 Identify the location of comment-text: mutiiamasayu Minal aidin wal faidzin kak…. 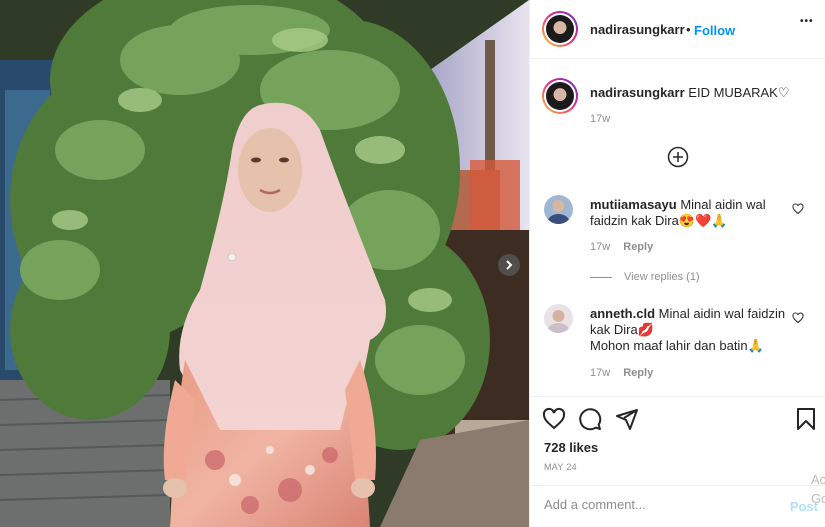
(695, 213).